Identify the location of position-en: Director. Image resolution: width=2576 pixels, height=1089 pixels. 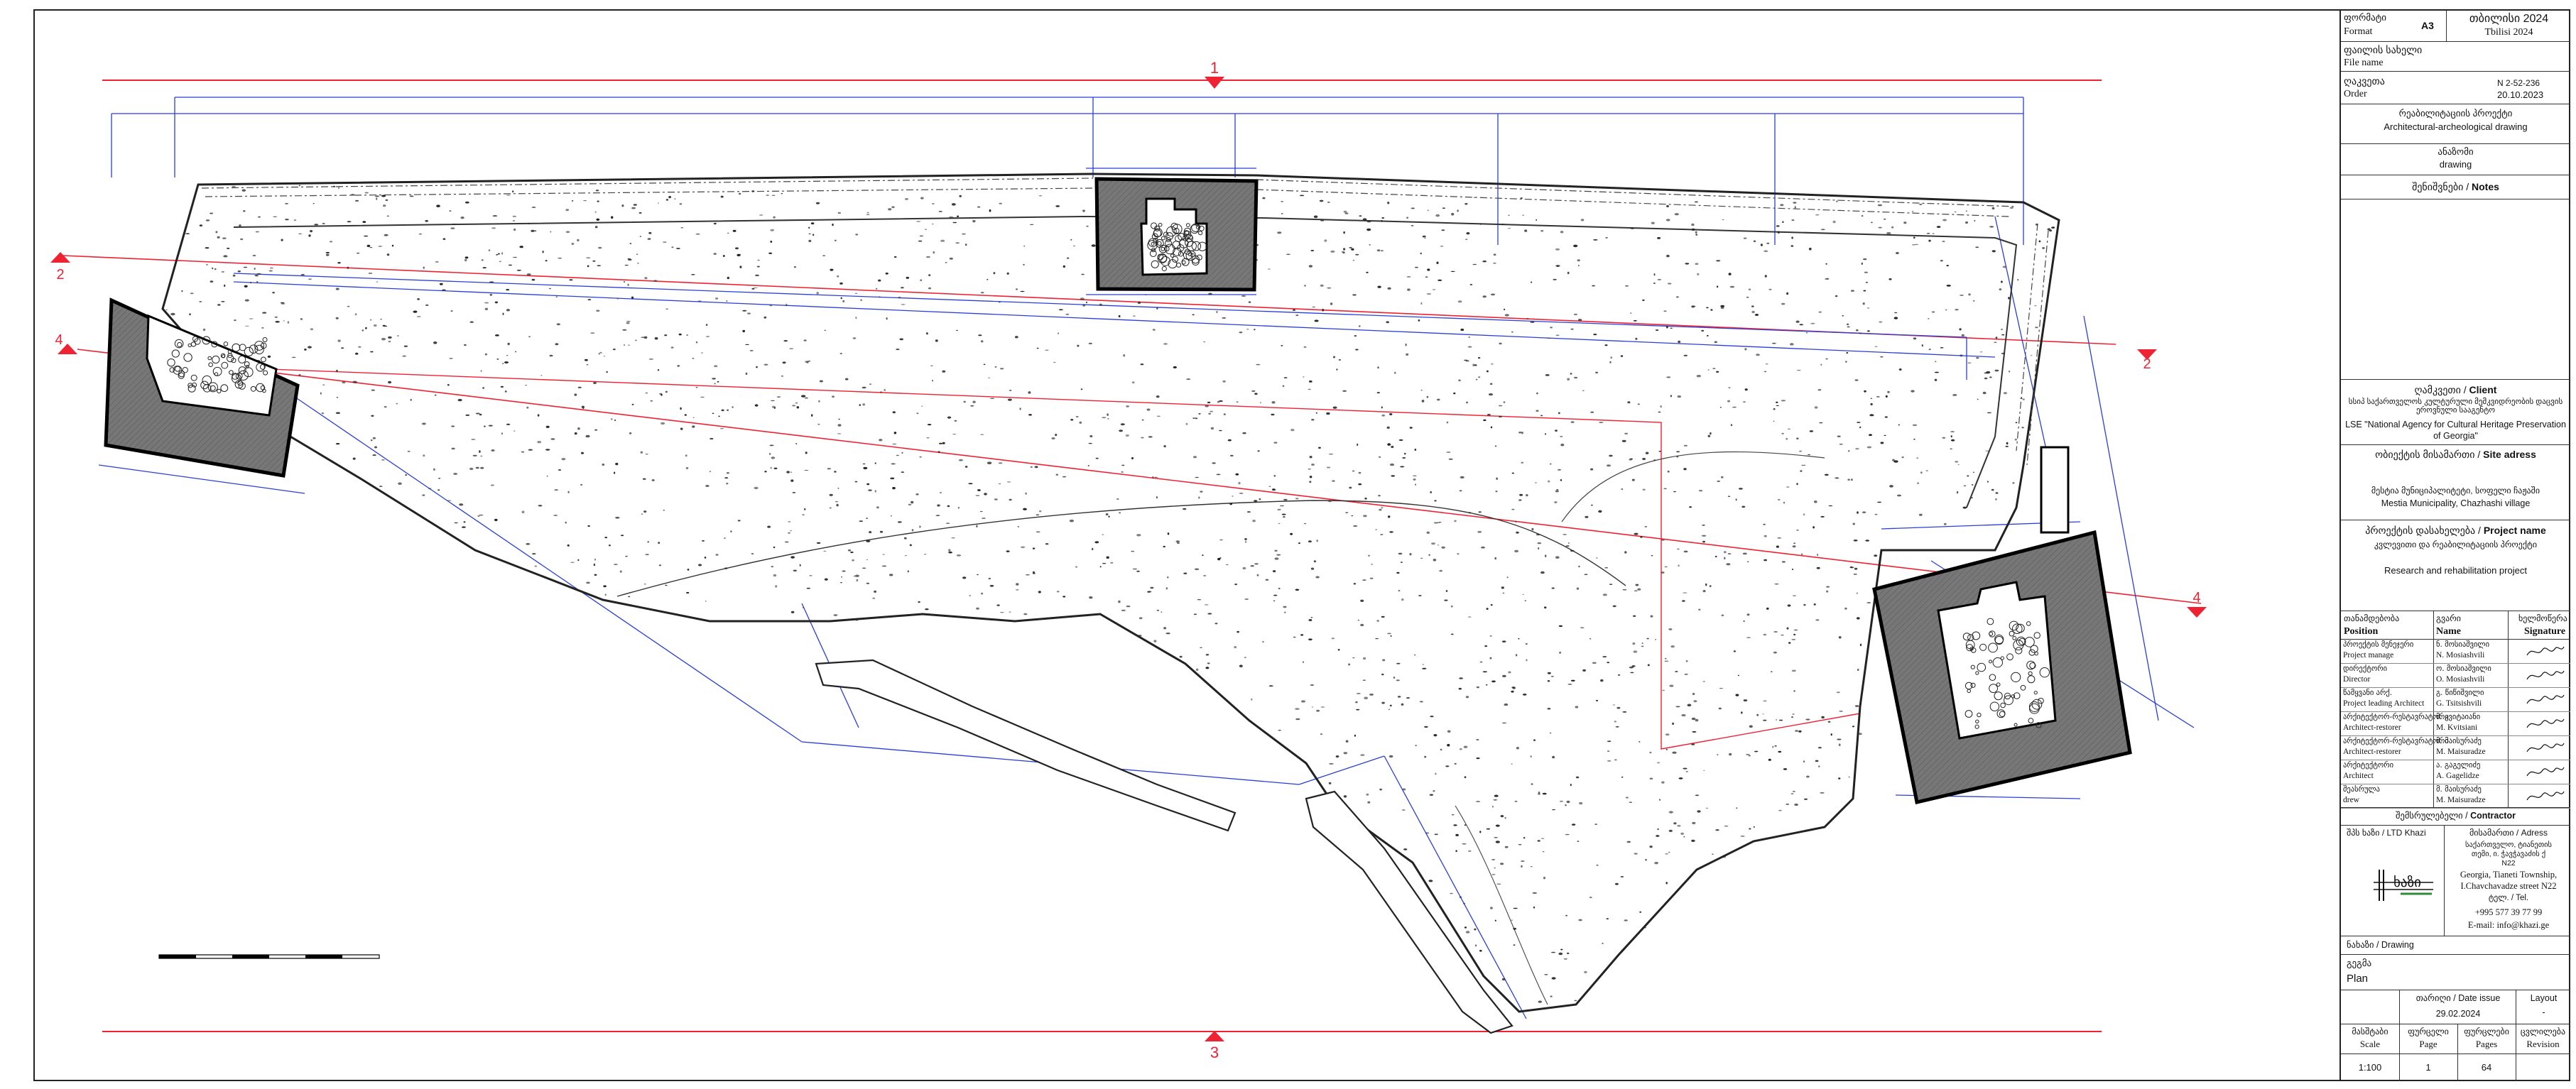
(2357, 679).